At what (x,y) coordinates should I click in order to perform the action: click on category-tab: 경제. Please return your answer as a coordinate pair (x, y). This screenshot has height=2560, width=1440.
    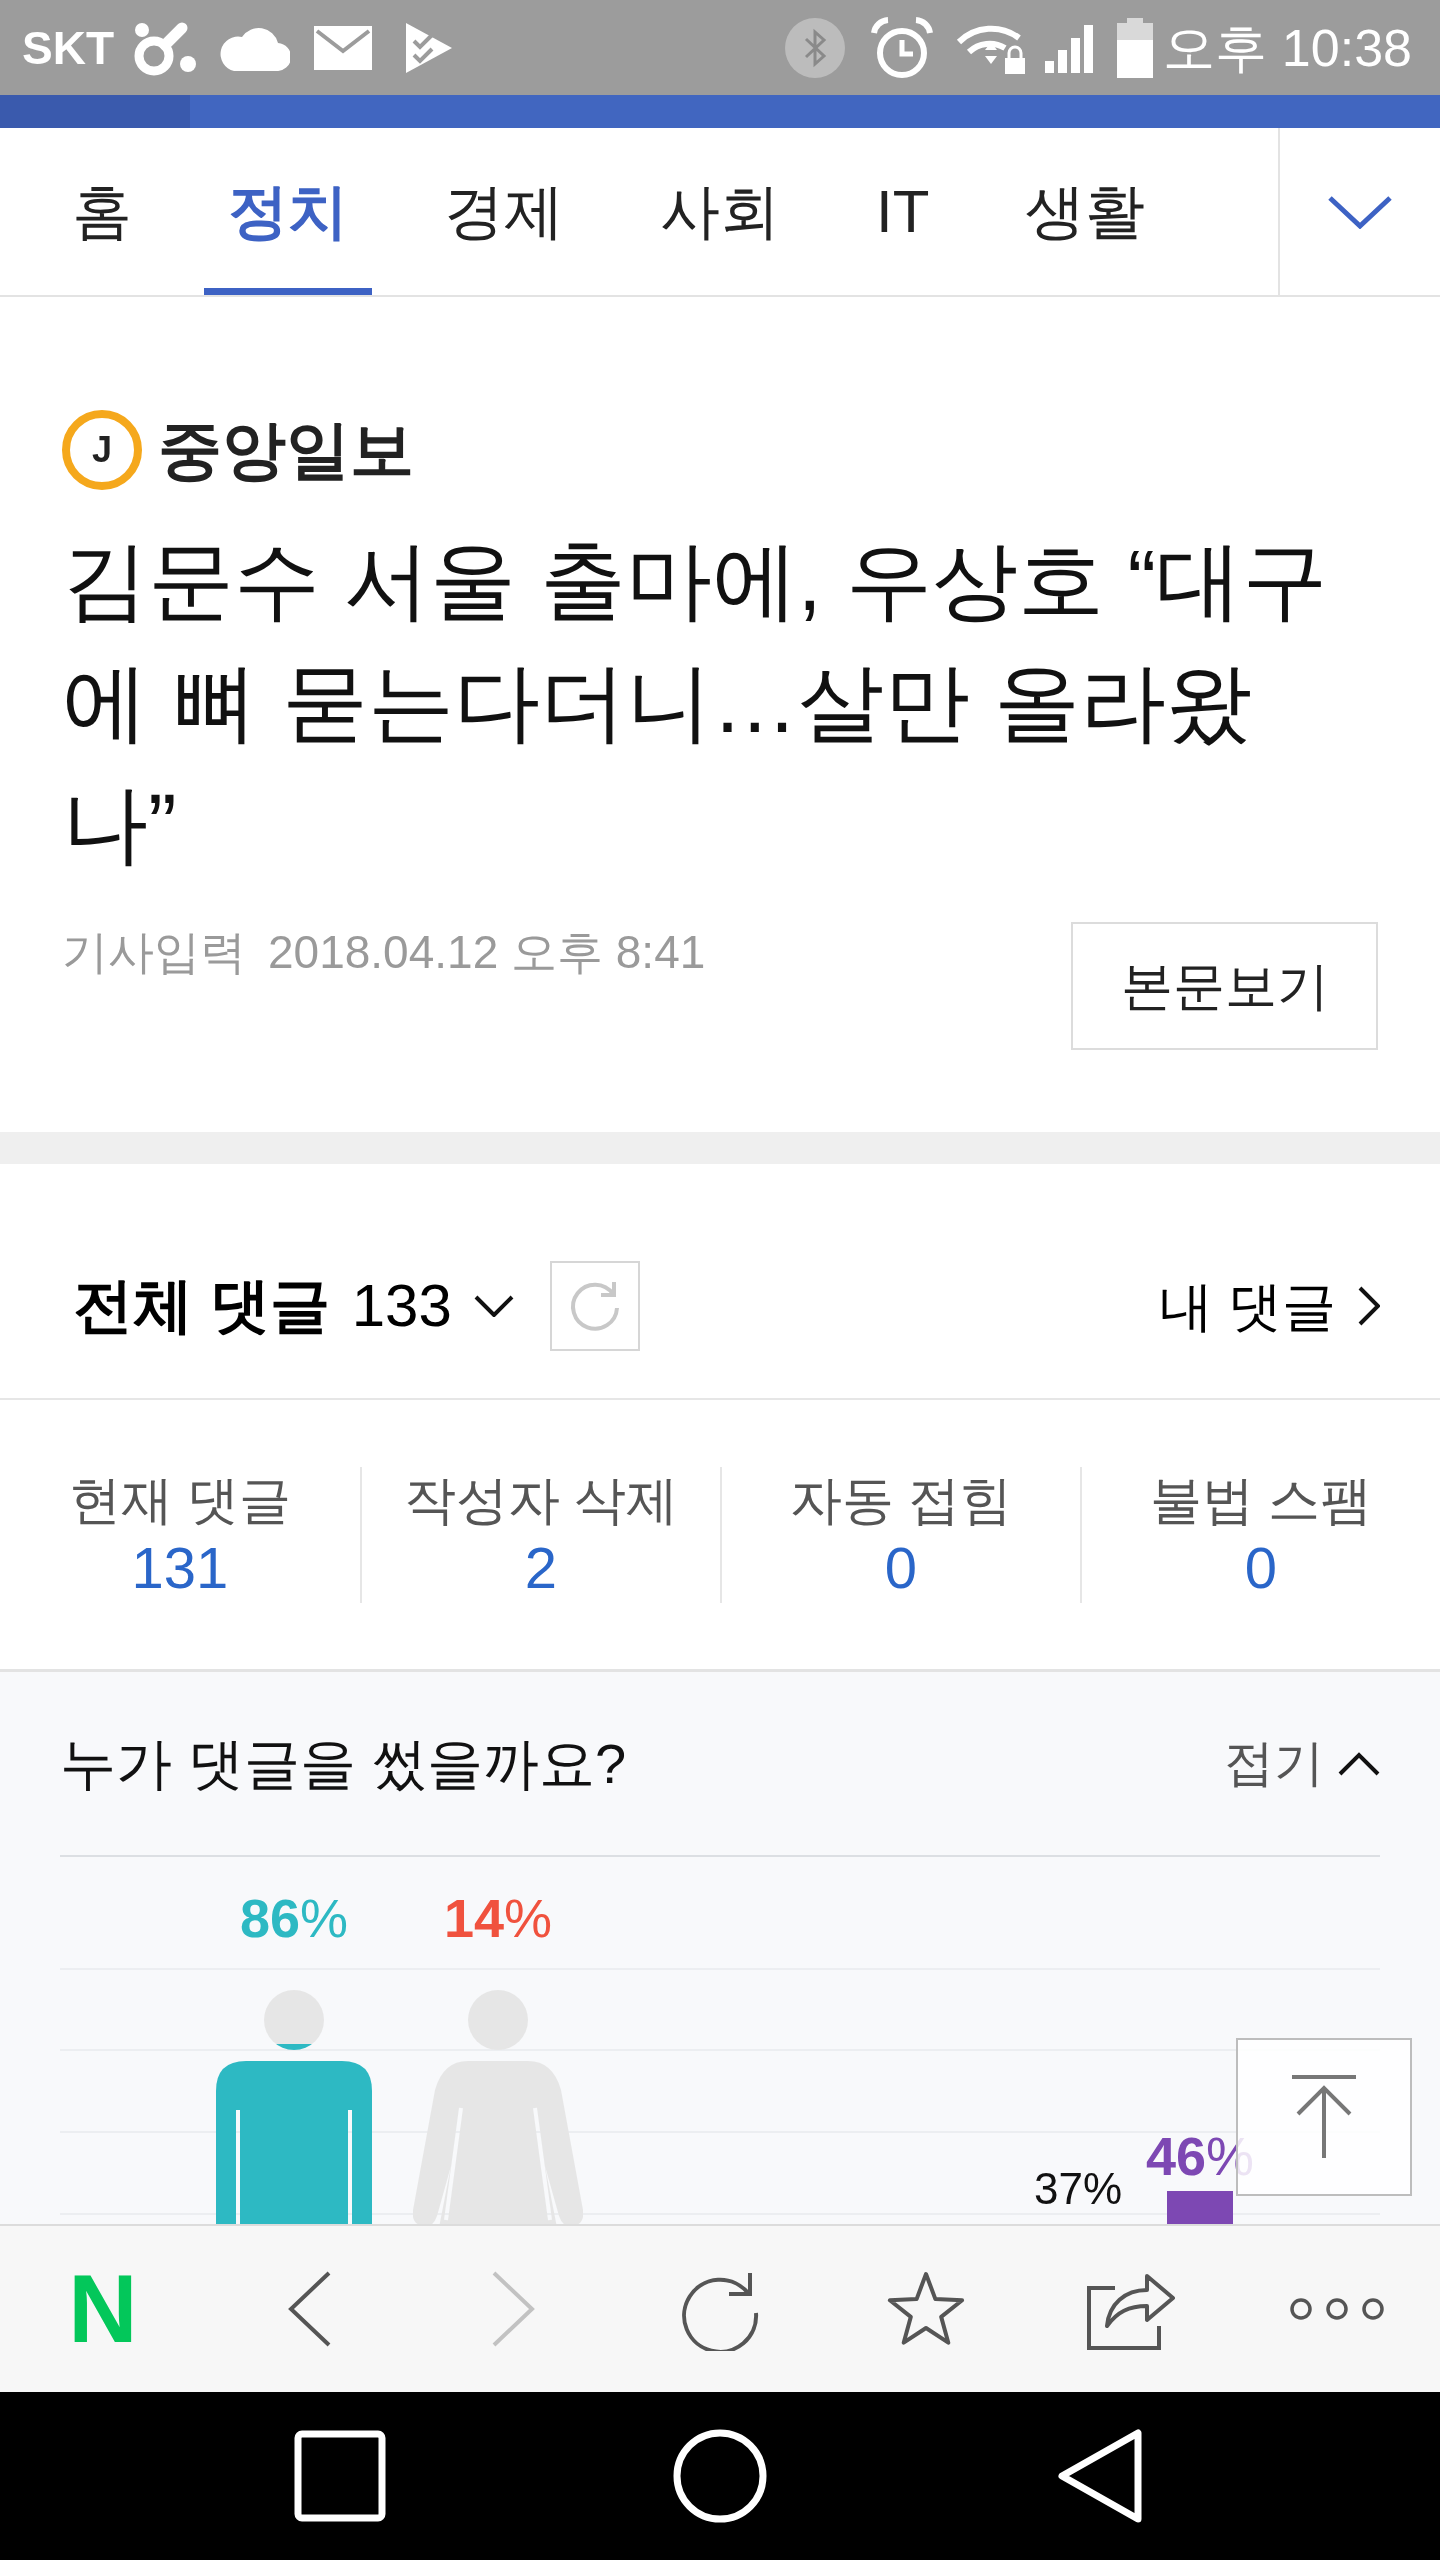
    Looking at the image, I should click on (504, 211).